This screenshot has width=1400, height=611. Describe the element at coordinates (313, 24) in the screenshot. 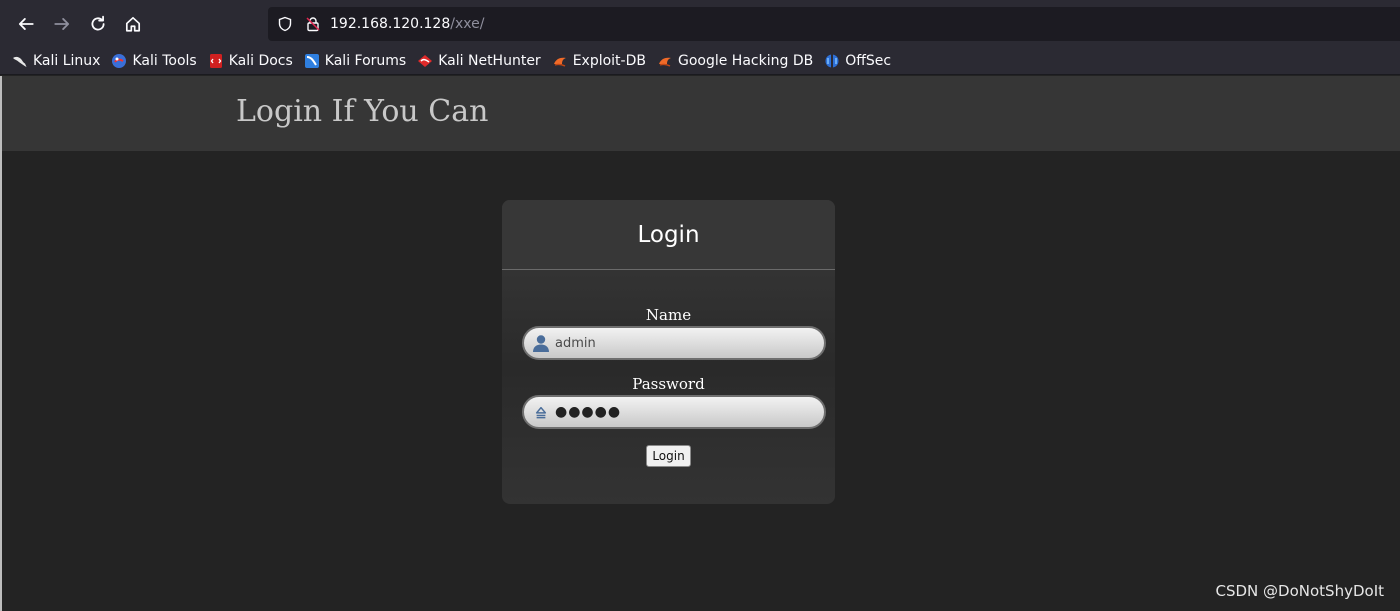

I see `insecure-lock-icon` at that location.